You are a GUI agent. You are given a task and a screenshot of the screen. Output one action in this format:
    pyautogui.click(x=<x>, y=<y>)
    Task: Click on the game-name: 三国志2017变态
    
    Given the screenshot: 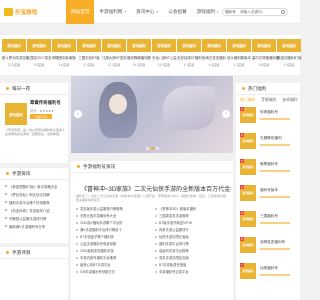 What is the action you would take?
    pyautogui.click(x=39, y=57)
    